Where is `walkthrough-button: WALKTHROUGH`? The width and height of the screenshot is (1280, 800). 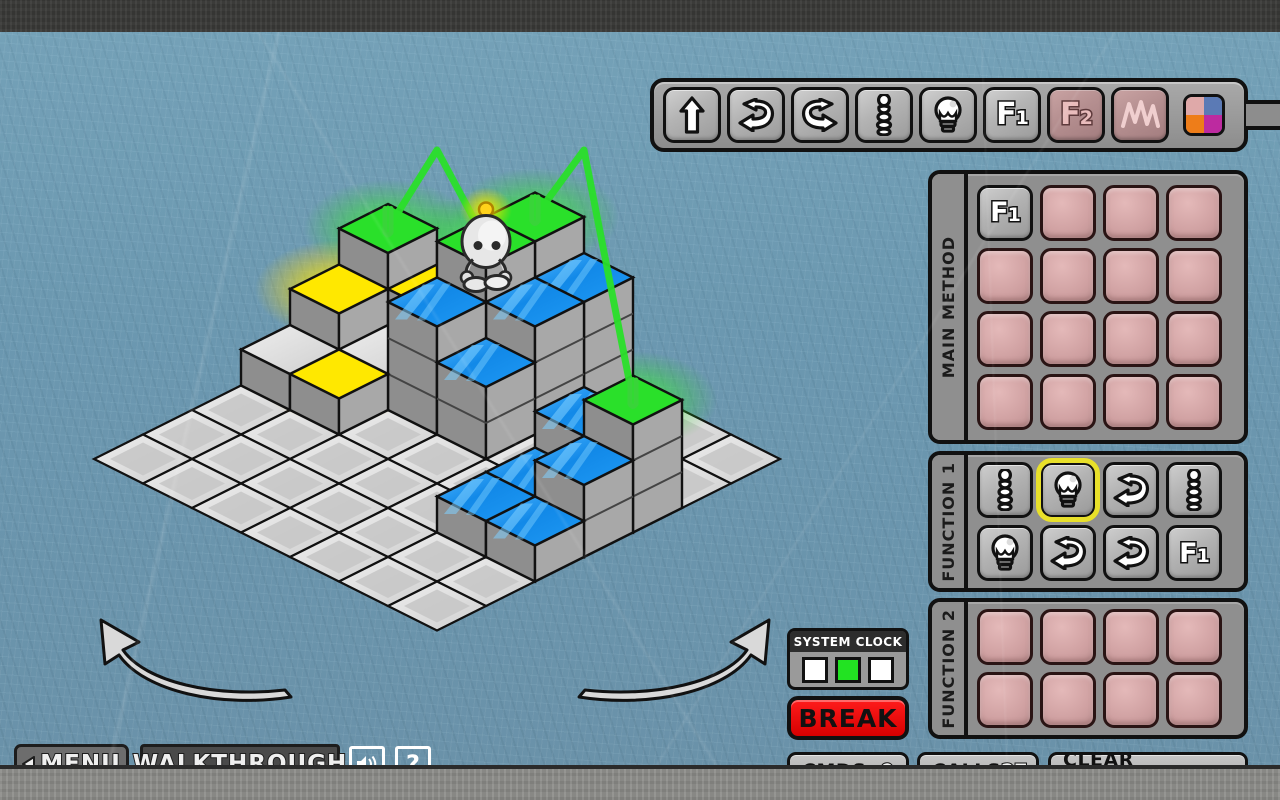 walkthrough-button: WALKTHROUGH is located at coordinates (239, 754).